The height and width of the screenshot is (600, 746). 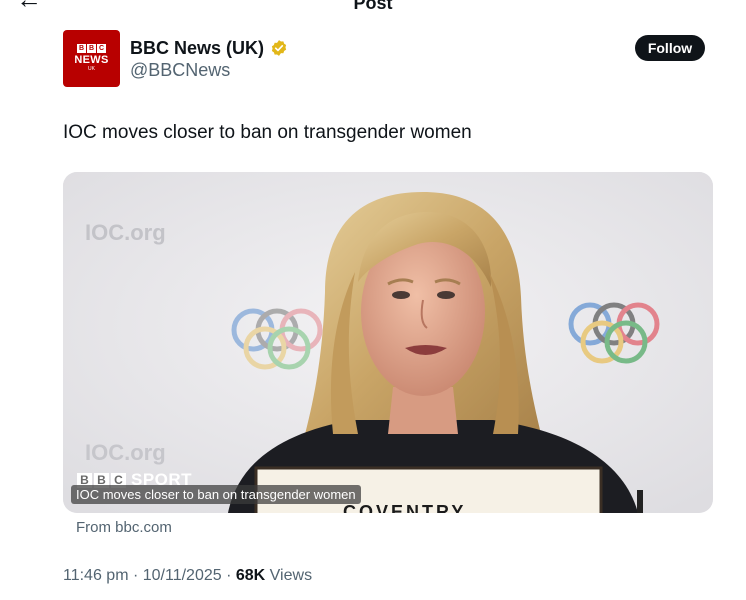 I want to click on post-meta: 11:46 pm · 10/11/2025 · 68K Views, so click(x=187, y=576).